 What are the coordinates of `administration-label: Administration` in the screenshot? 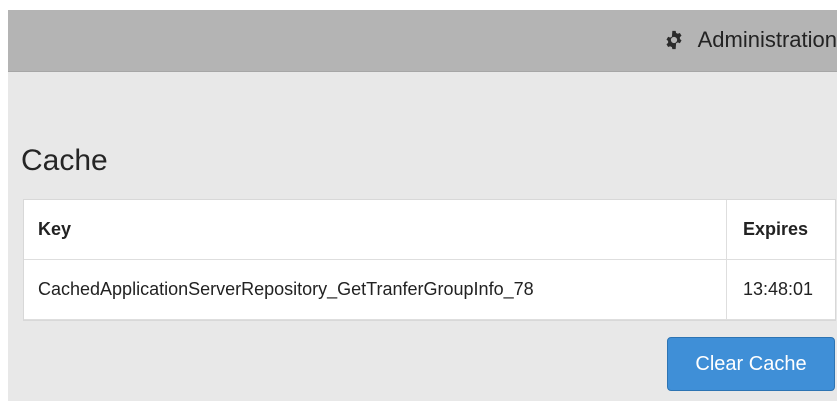 It's located at (767, 39).